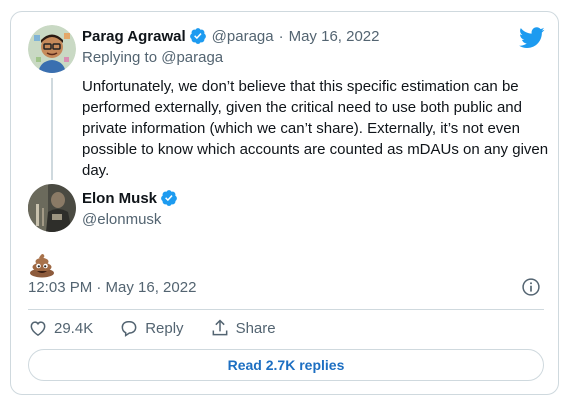 This screenshot has height=407, width=583. What do you see at coordinates (134, 36) in the screenshot?
I see `reply-author-name: Parag Agrawal` at bounding box center [134, 36].